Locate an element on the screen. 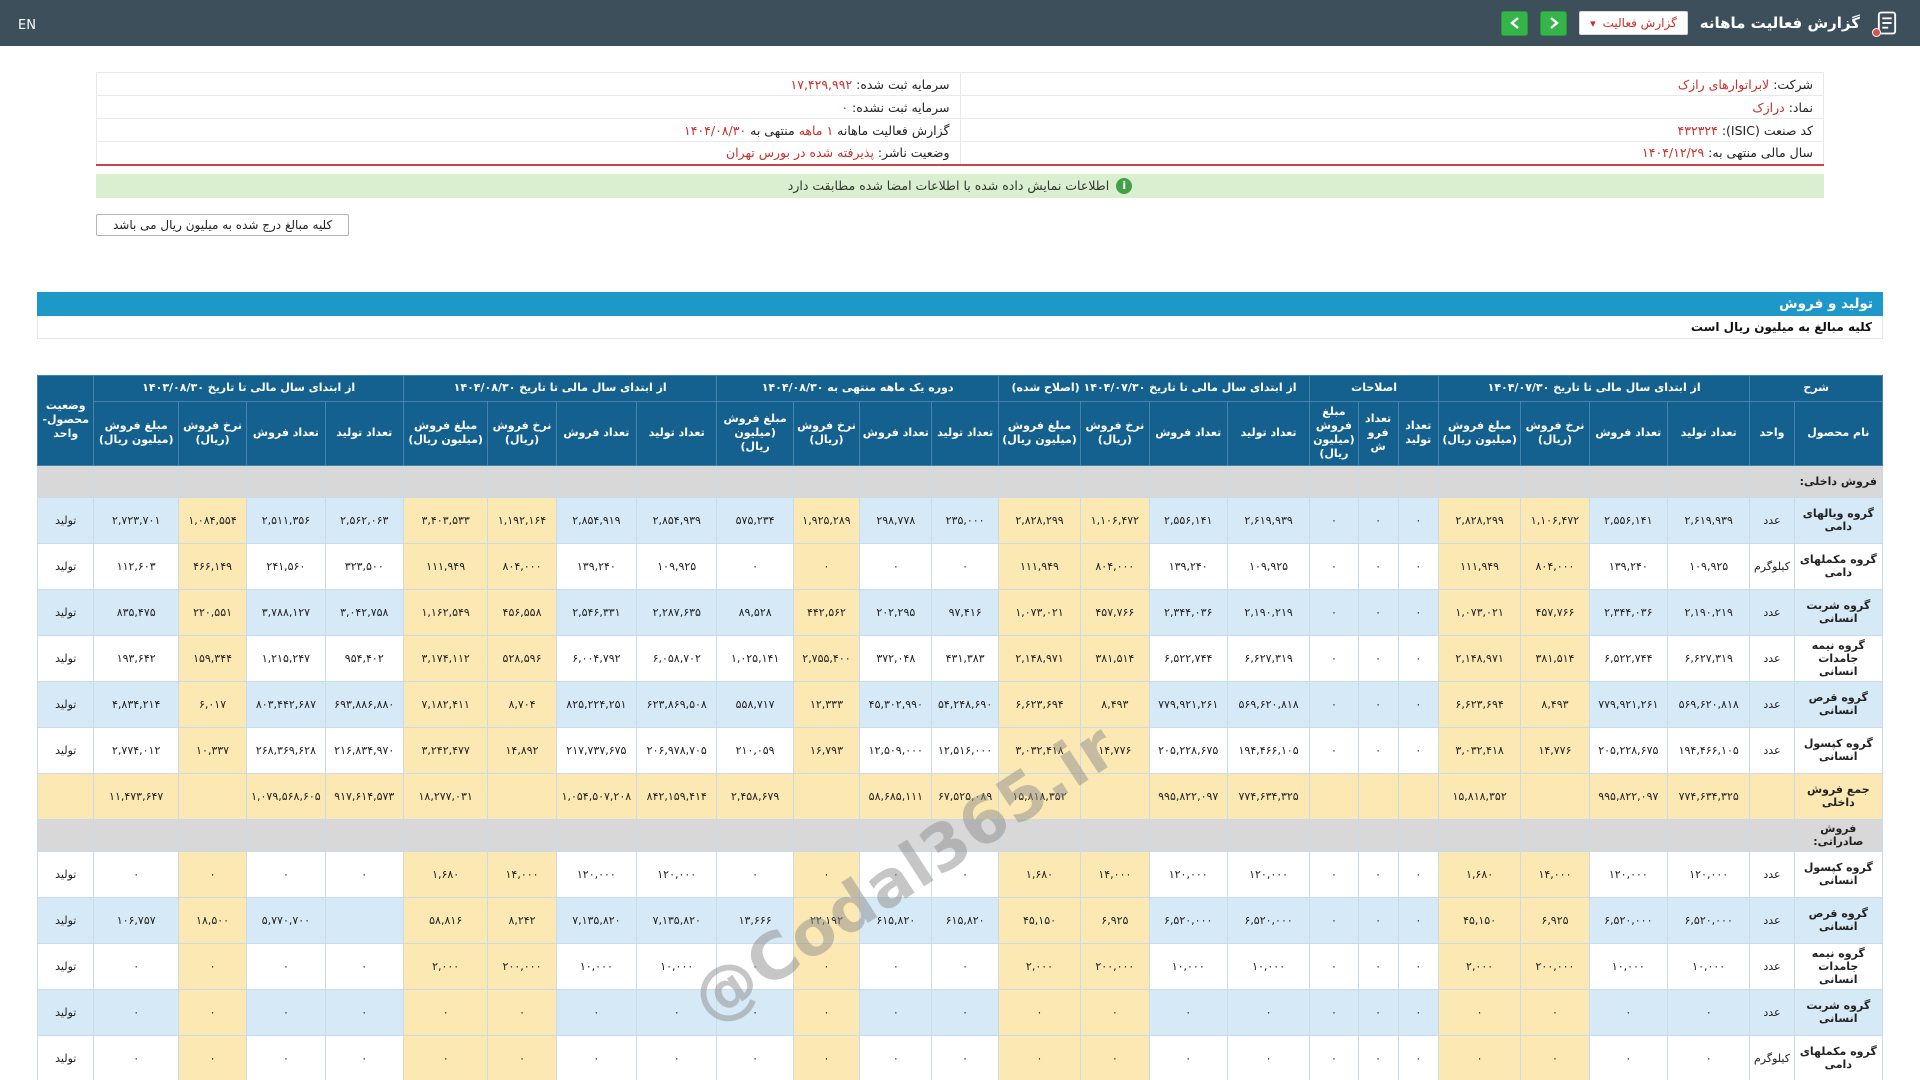 This screenshot has width=1920, height=1080. table-cell: ۲۳۵,۰۰۰ is located at coordinates (965, 520).